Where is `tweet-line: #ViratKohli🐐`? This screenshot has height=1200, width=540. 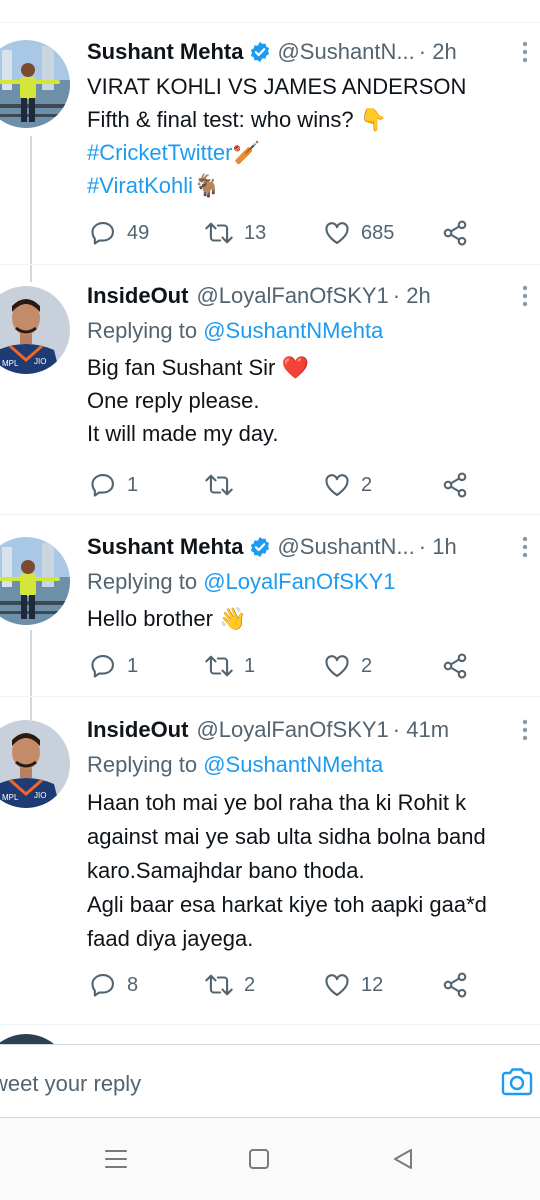
tweet-line: #ViratKohli🐐 is located at coordinates (313, 185).